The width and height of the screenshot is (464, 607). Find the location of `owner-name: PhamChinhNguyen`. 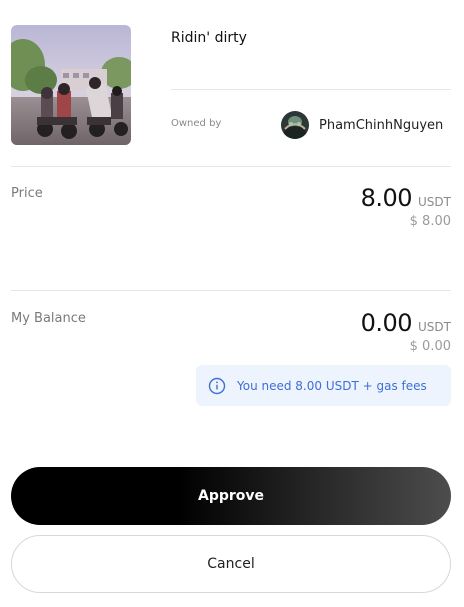

owner-name: PhamChinhNguyen is located at coordinates (381, 125).